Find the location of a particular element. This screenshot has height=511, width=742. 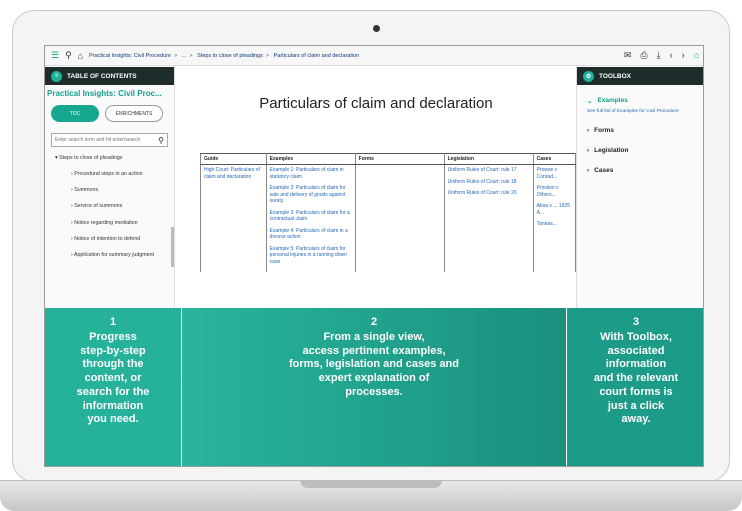

forms-cell is located at coordinates (400, 218).